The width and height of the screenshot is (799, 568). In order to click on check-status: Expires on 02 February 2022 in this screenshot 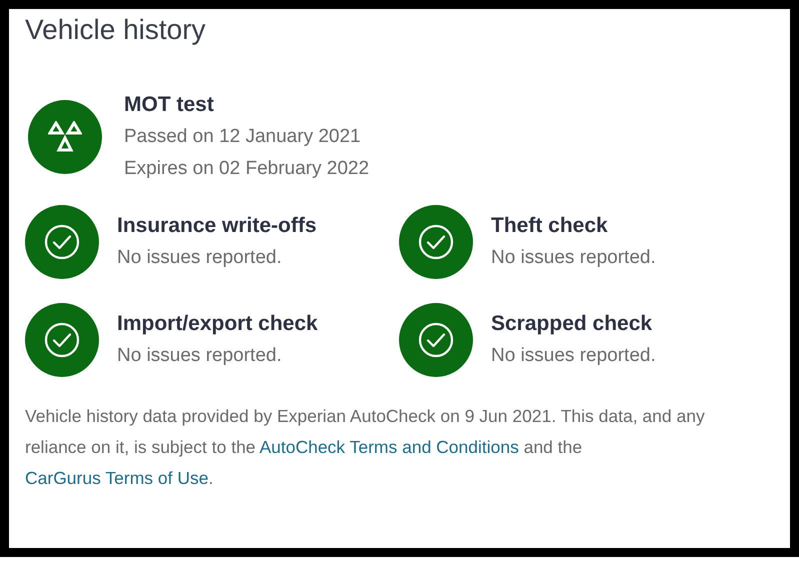, I will do `click(247, 169)`.